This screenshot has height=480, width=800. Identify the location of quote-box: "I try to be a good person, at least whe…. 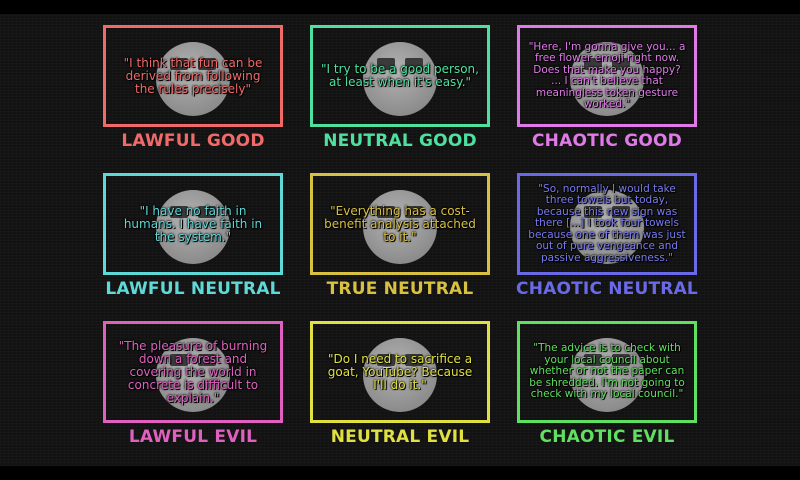
(400, 76).